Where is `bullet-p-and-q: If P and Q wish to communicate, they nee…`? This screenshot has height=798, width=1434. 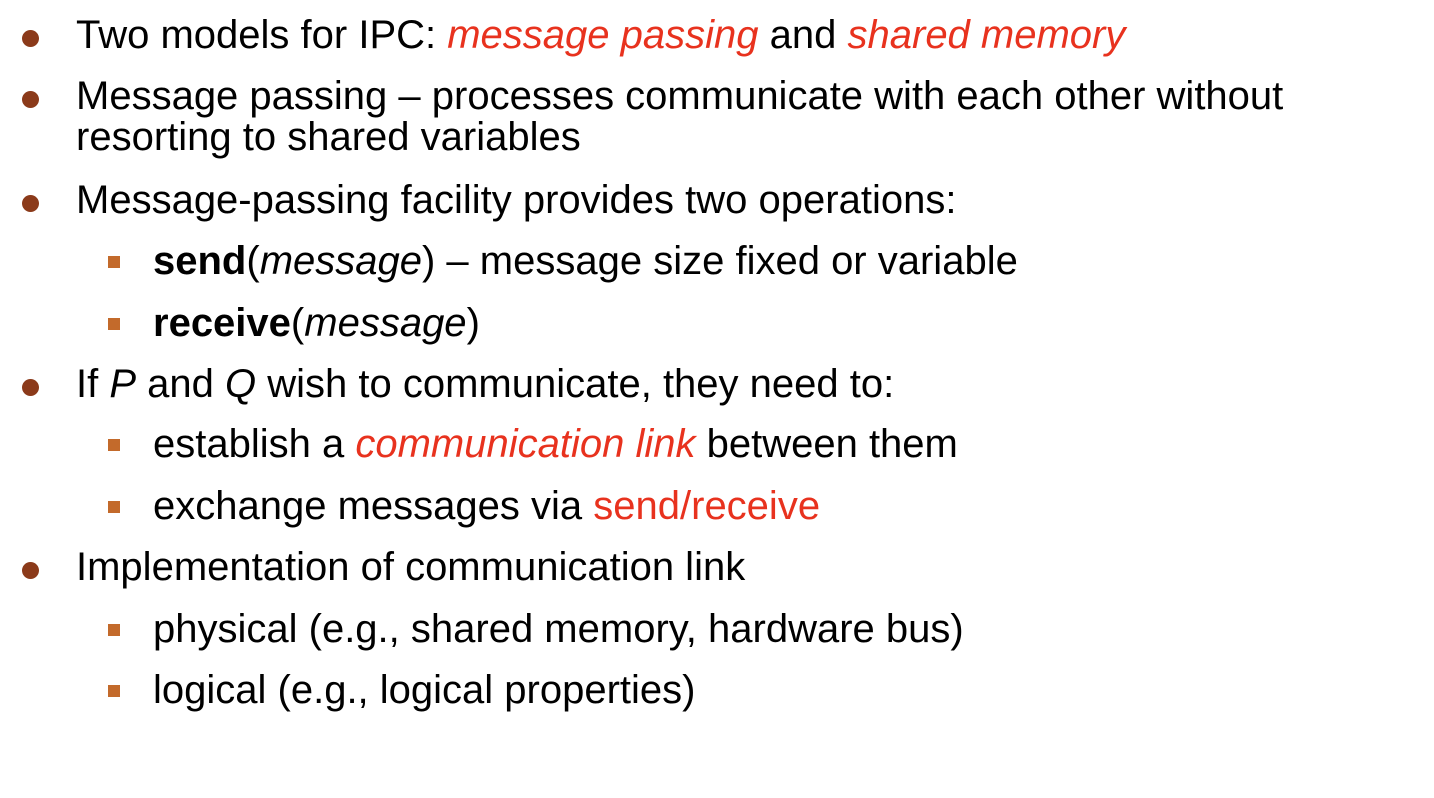 bullet-p-and-q: If P and Q wish to communicate, they nee… is located at coordinates (485, 384).